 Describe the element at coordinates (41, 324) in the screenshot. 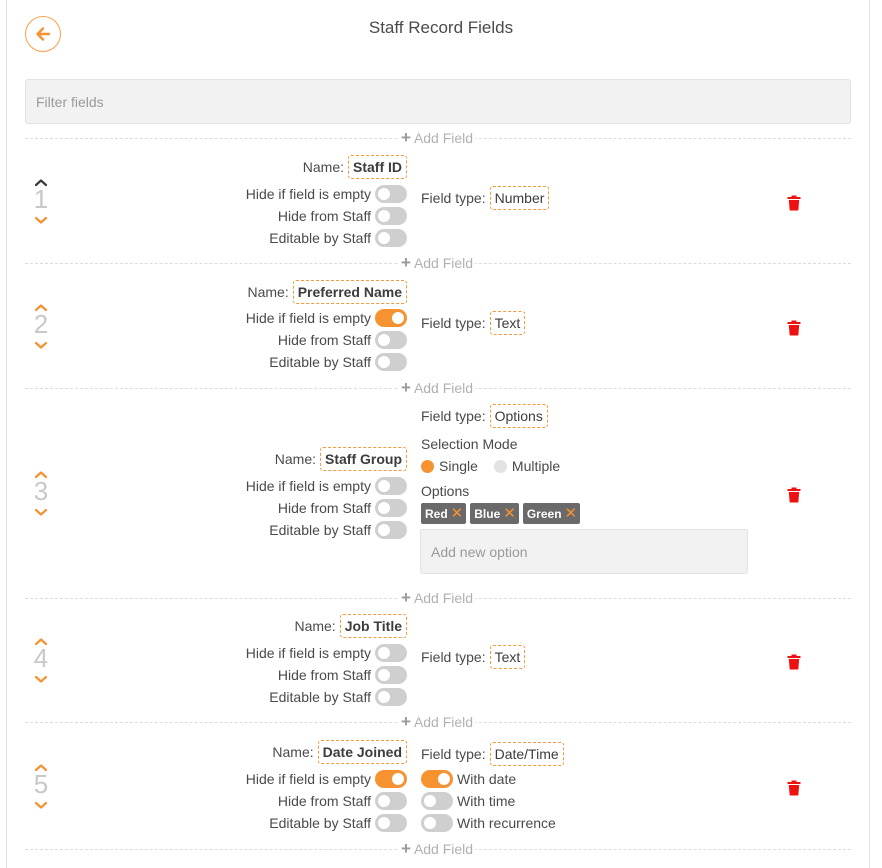

I see `field-index: 2` at that location.